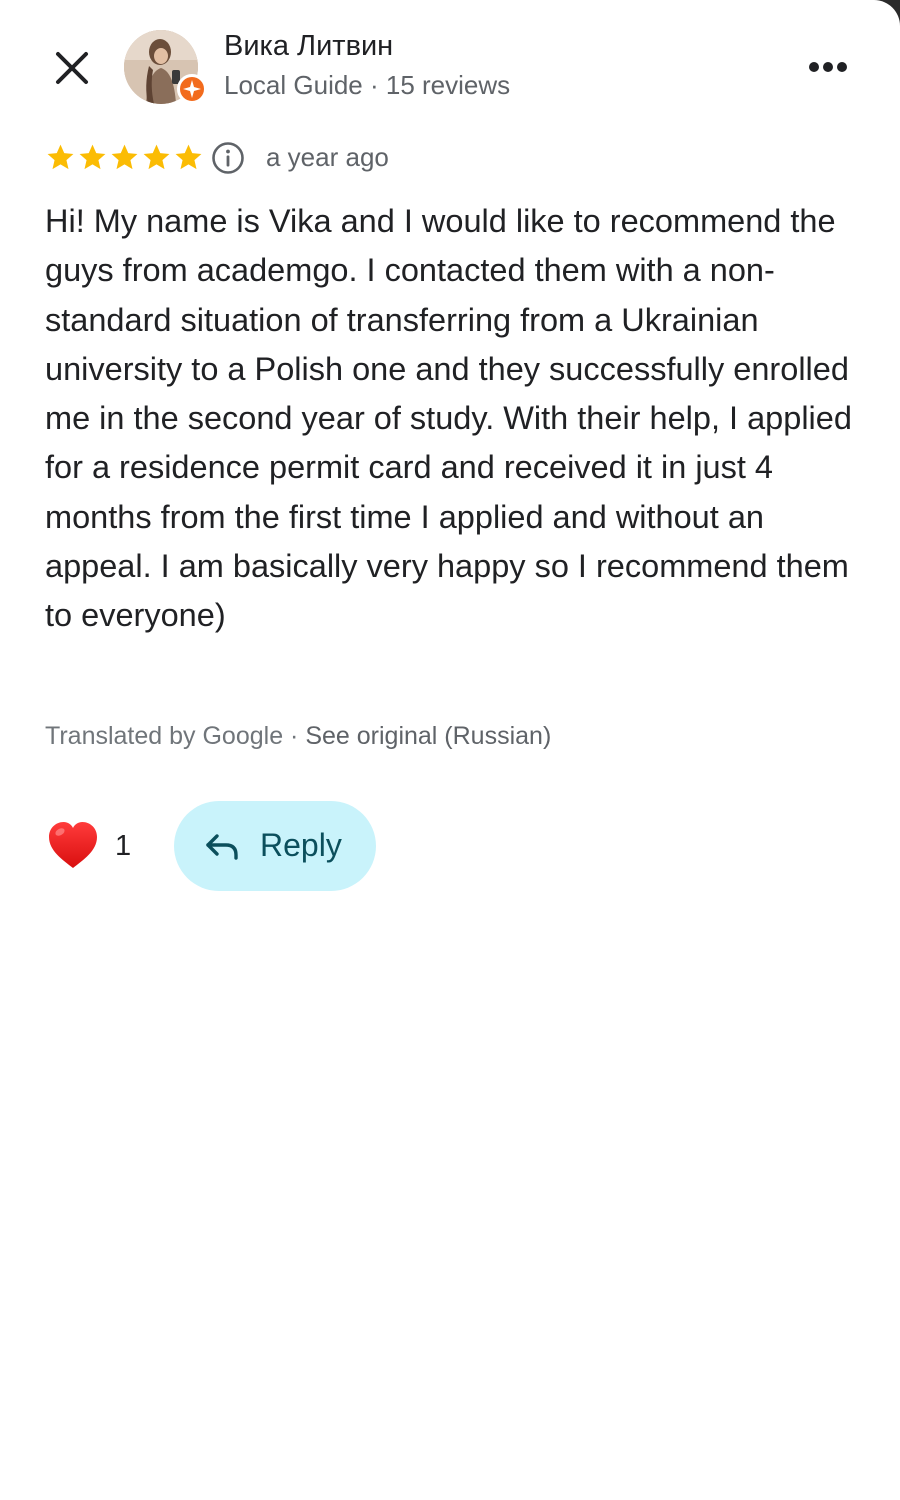 The width and height of the screenshot is (900, 1500). What do you see at coordinates (308, 46) in the screenshot?
I see `author-name: Вика Литвин` at bounding box center [308, 46].